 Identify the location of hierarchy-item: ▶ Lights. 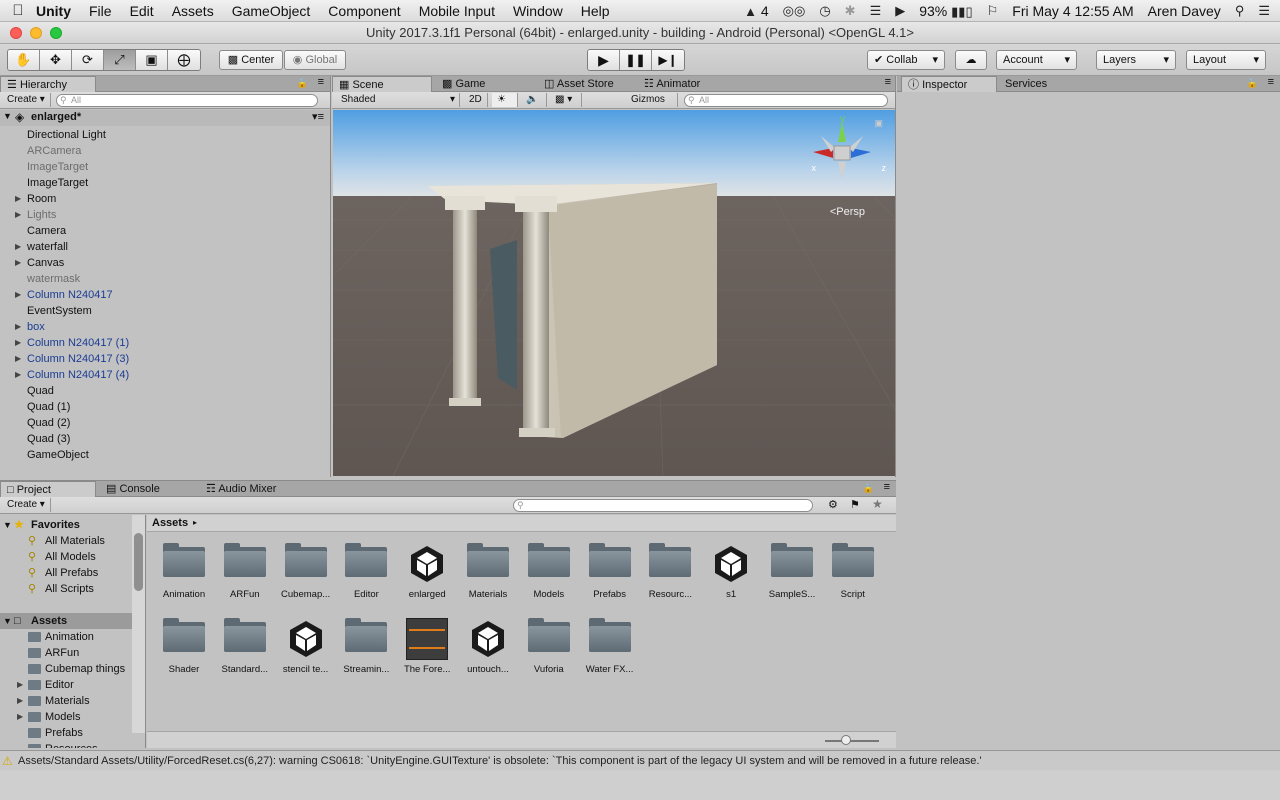
(165, 215).